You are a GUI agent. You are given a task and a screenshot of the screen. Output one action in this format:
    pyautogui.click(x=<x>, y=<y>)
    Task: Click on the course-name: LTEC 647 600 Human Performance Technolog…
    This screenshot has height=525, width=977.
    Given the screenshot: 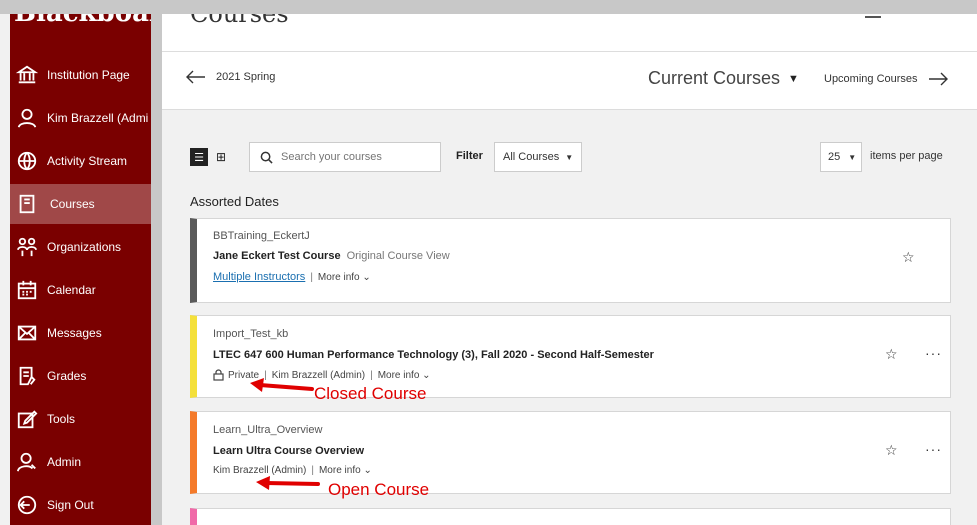 What is the action you would take?
    pyautogui.click(x=433, y=355)
    